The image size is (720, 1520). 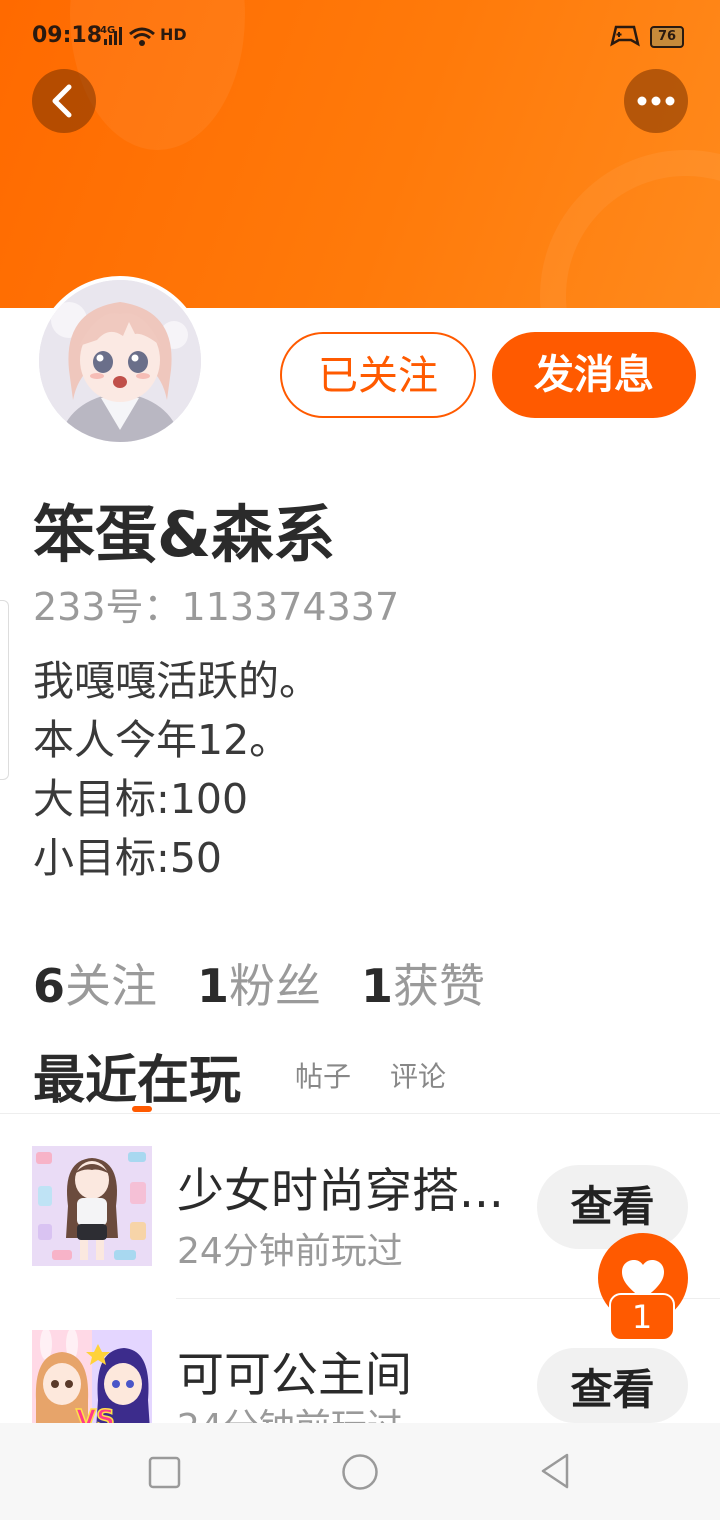 What do you see at coordinates (555, 1471) in the screenshot?
I see `back-triangle-icon` at bounding box center [555, 1471].